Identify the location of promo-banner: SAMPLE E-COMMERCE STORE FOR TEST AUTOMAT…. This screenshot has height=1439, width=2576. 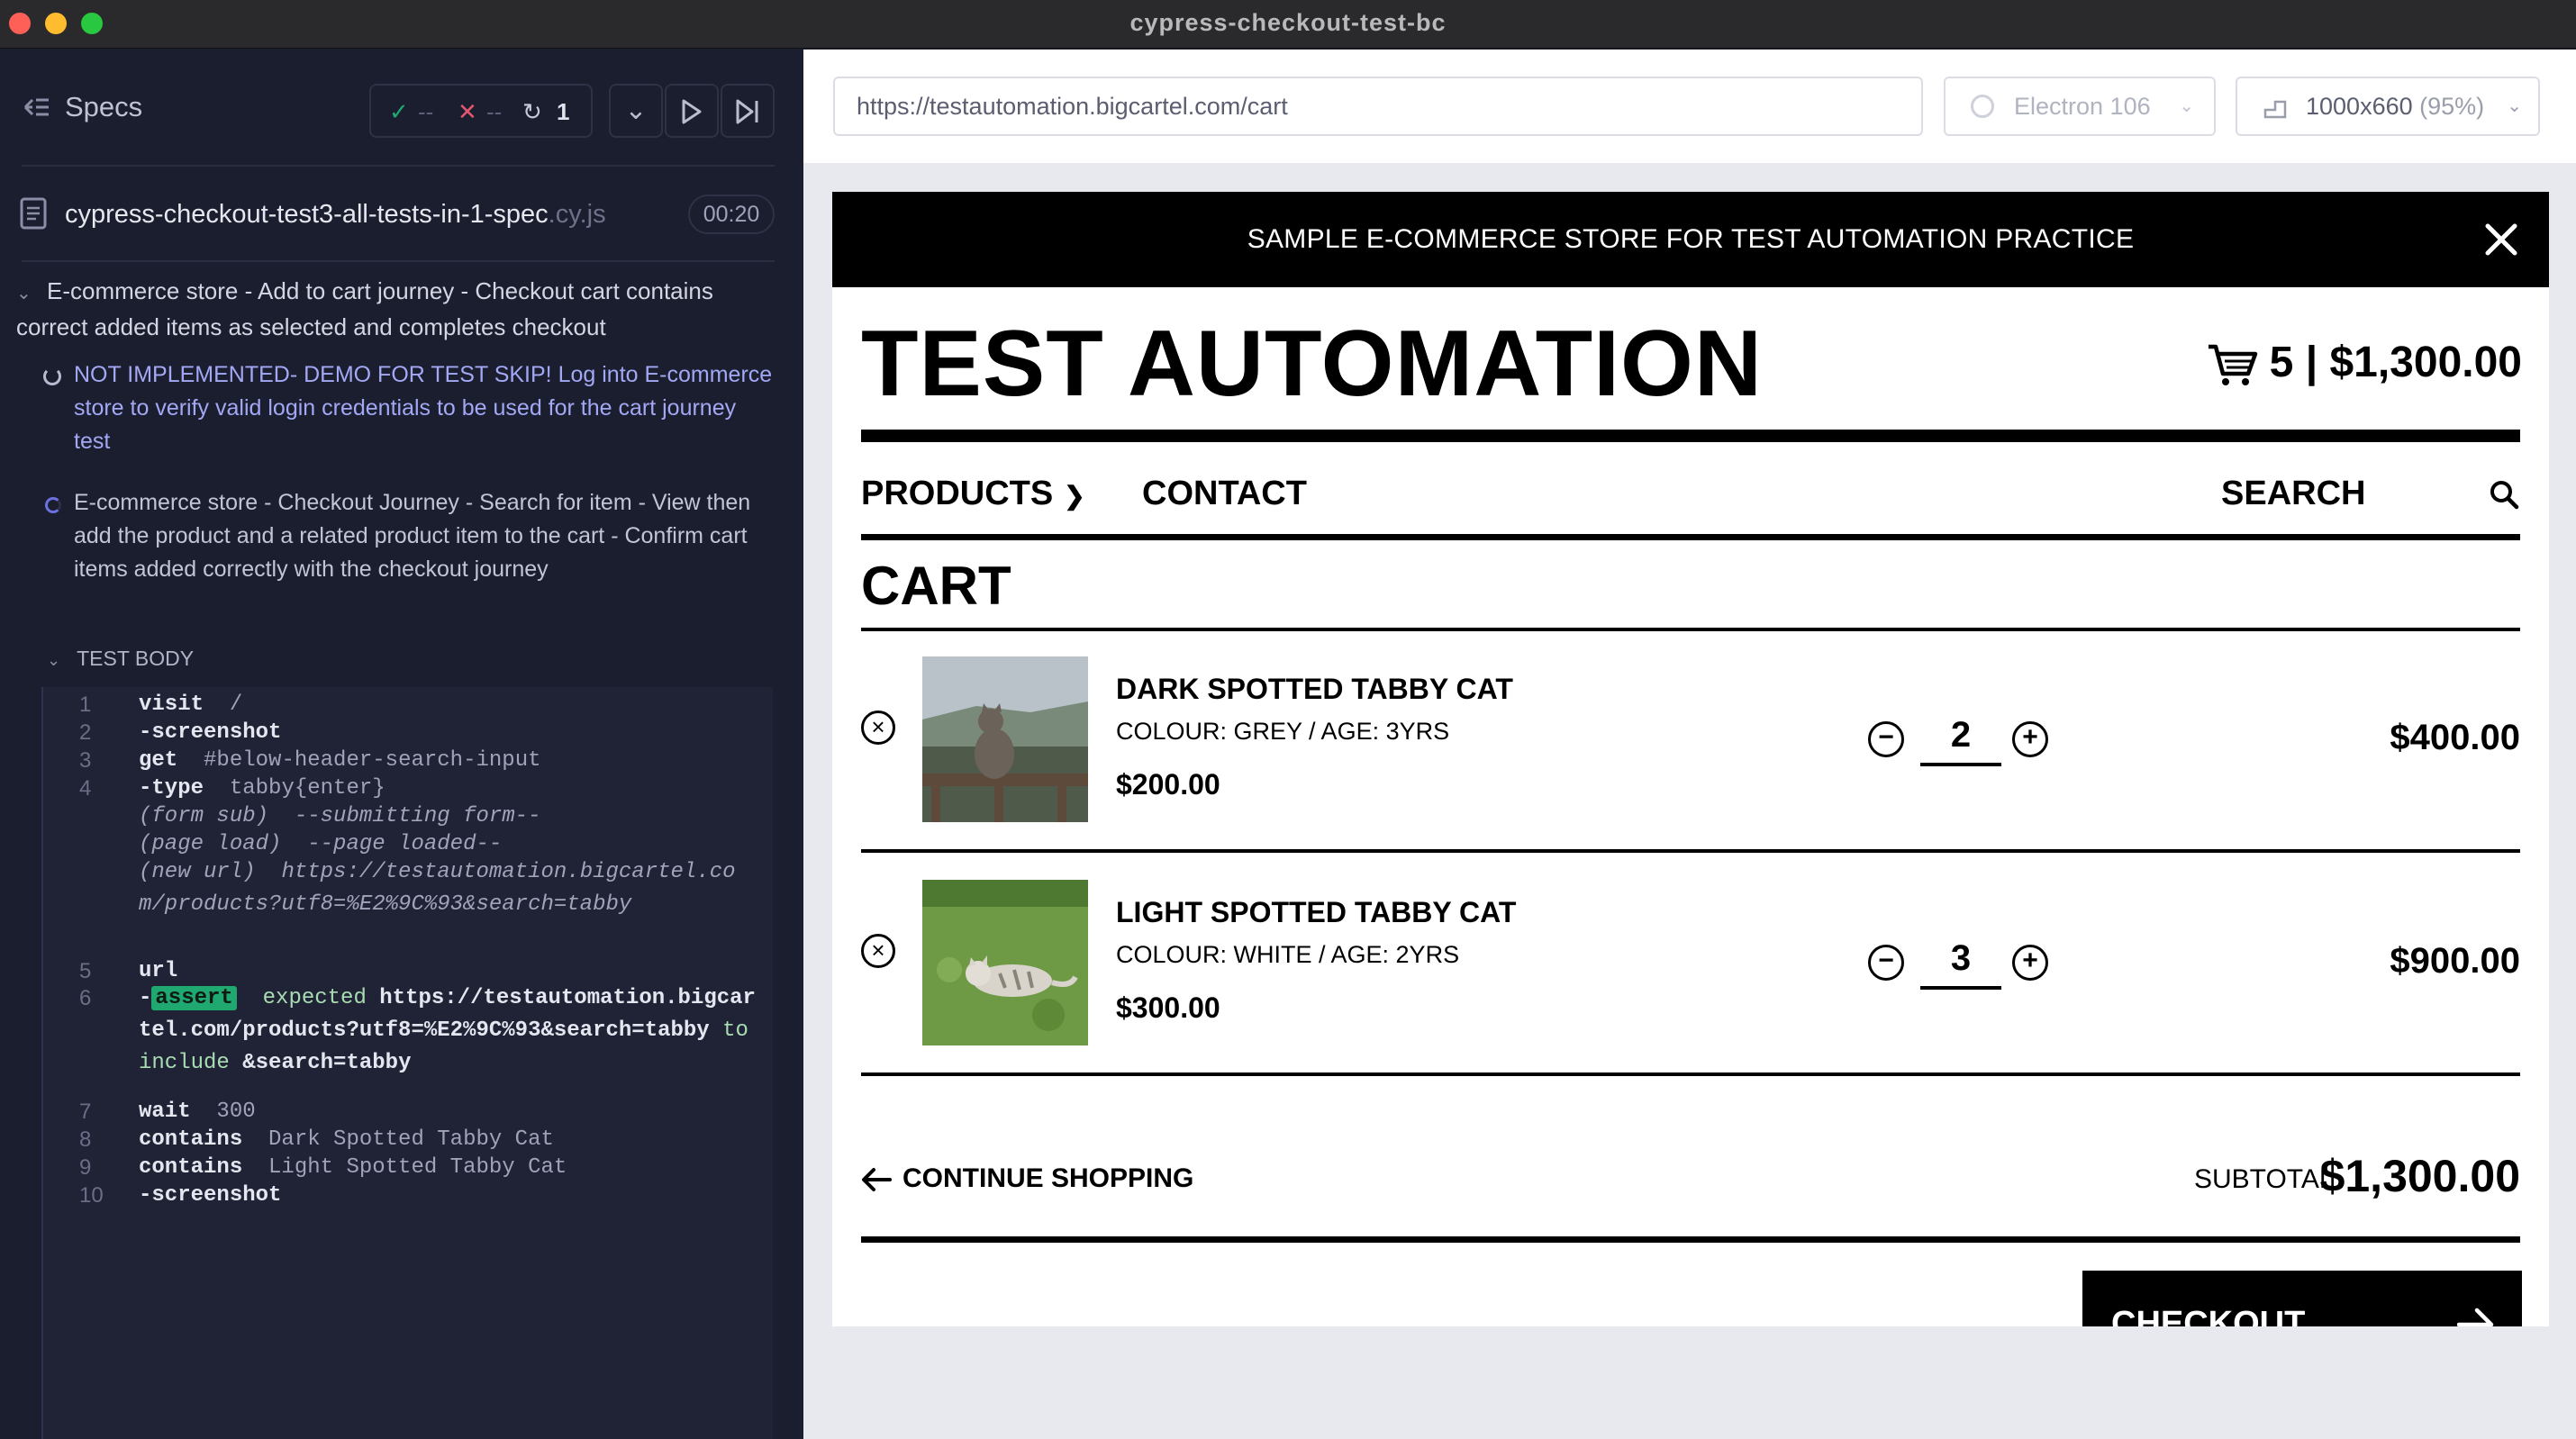
(1690, 240).